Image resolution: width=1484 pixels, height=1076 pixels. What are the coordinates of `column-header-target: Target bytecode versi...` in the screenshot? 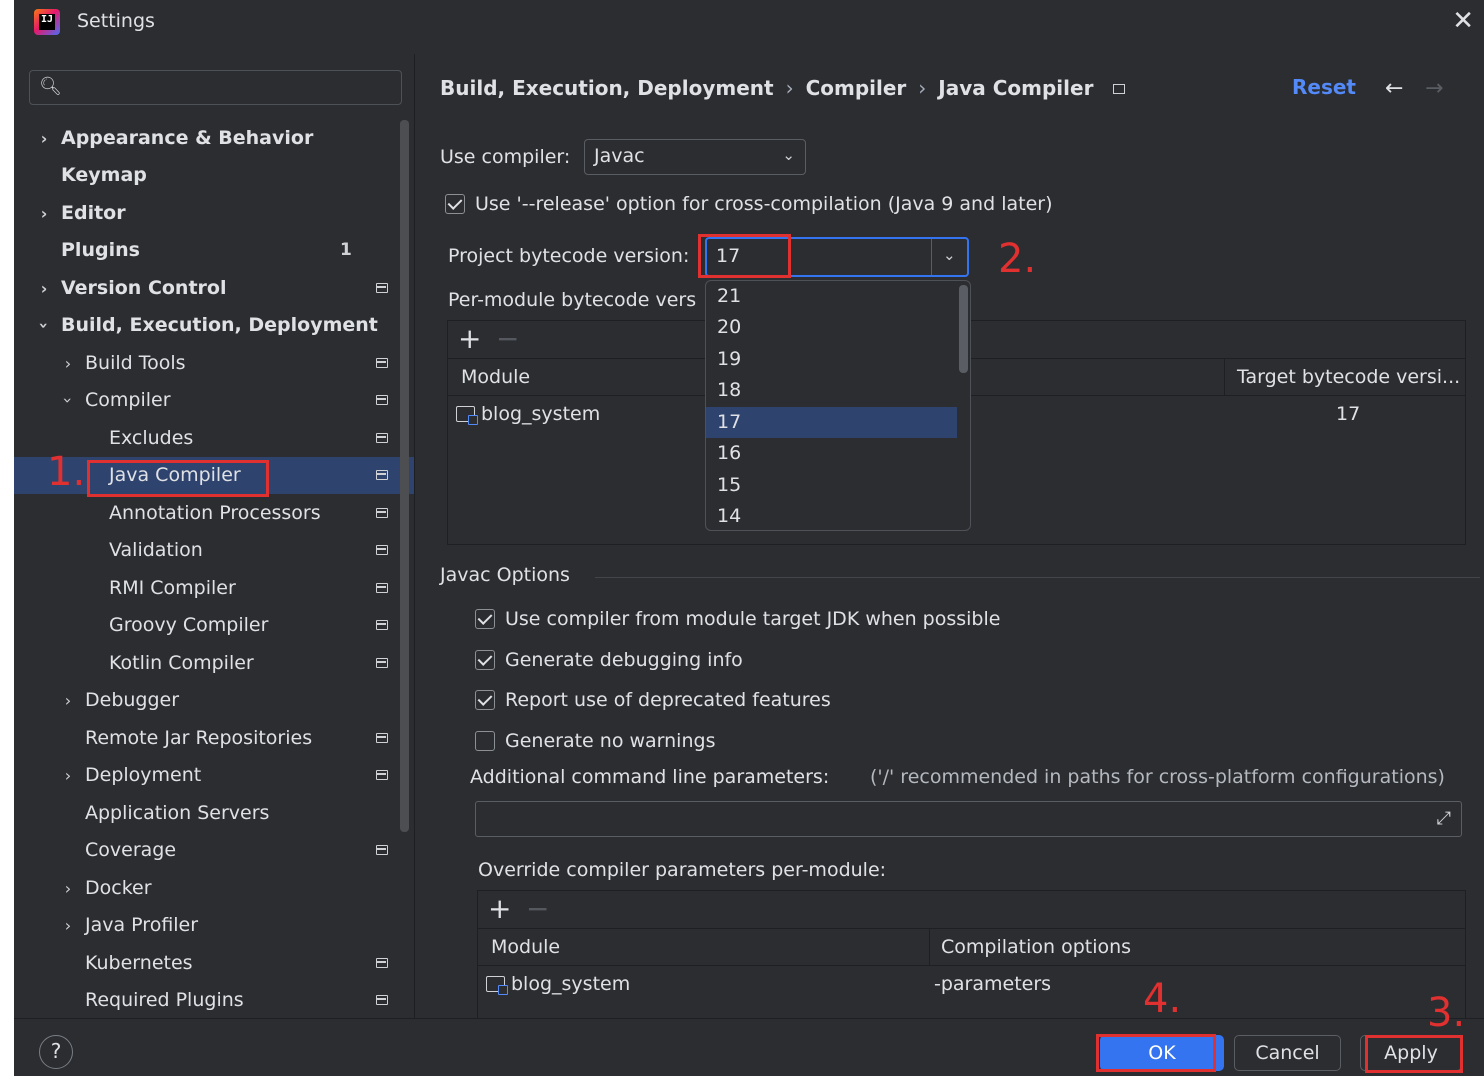 It's located at (1348, 377).